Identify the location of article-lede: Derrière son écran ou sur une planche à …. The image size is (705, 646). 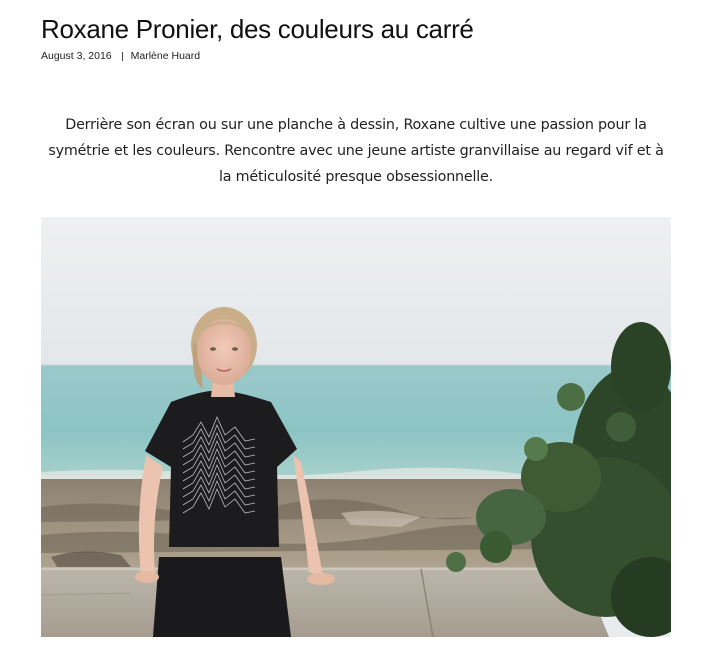
(356, 151).